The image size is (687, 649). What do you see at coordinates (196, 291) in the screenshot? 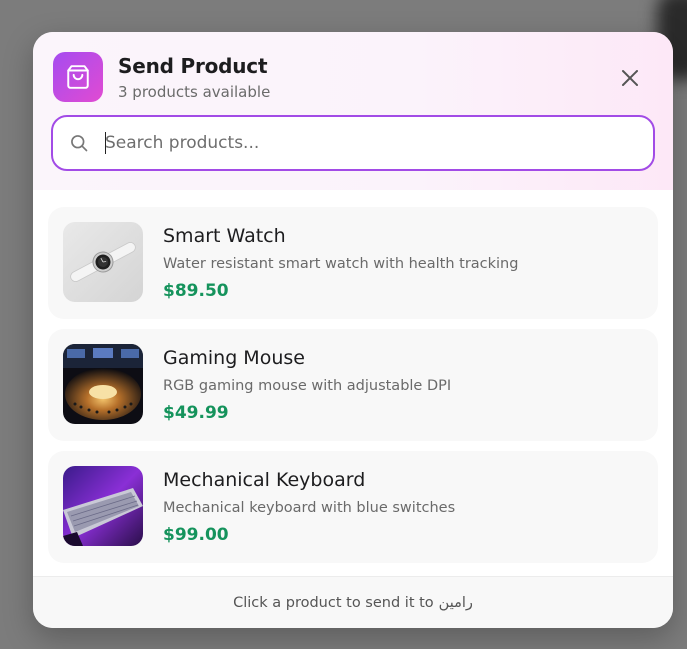
I see `product-price: $89.50` at bounding box center [196, 291].